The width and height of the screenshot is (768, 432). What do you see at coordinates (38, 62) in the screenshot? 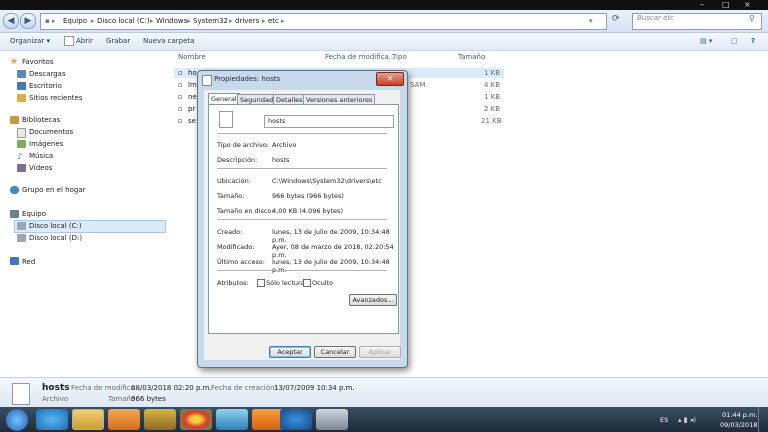
I see `nav-favorites: Favoritos` at bounding box center [38, 62].